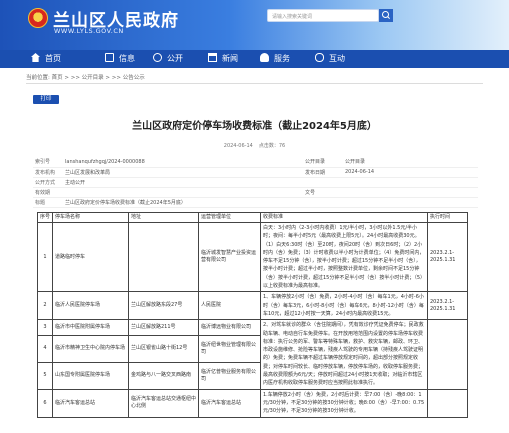 The image size is (509, 433). I want to click on national-emblem-icon, so click(38, 18).